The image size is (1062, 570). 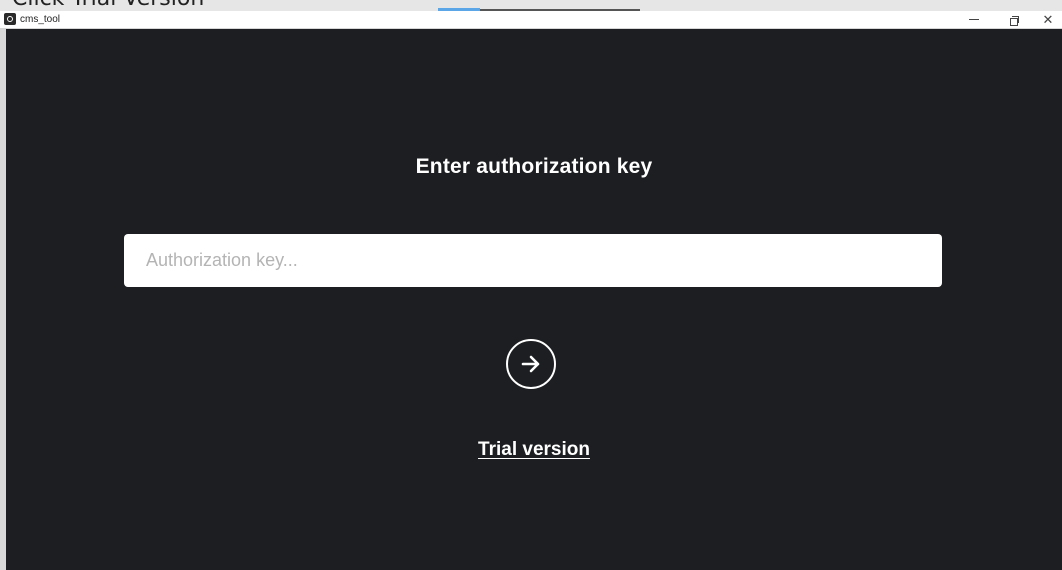 I want to click on caption-text: Click Trial Version, so click(x=108, y=5).